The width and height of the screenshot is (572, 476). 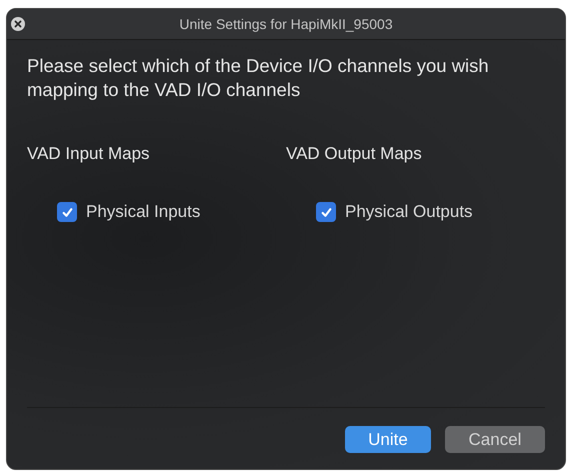 What do you see at coordinates (354, 154) in the screenshot?
I see `group-heading: VAD Output Maps` at bounding box center [354, 154].